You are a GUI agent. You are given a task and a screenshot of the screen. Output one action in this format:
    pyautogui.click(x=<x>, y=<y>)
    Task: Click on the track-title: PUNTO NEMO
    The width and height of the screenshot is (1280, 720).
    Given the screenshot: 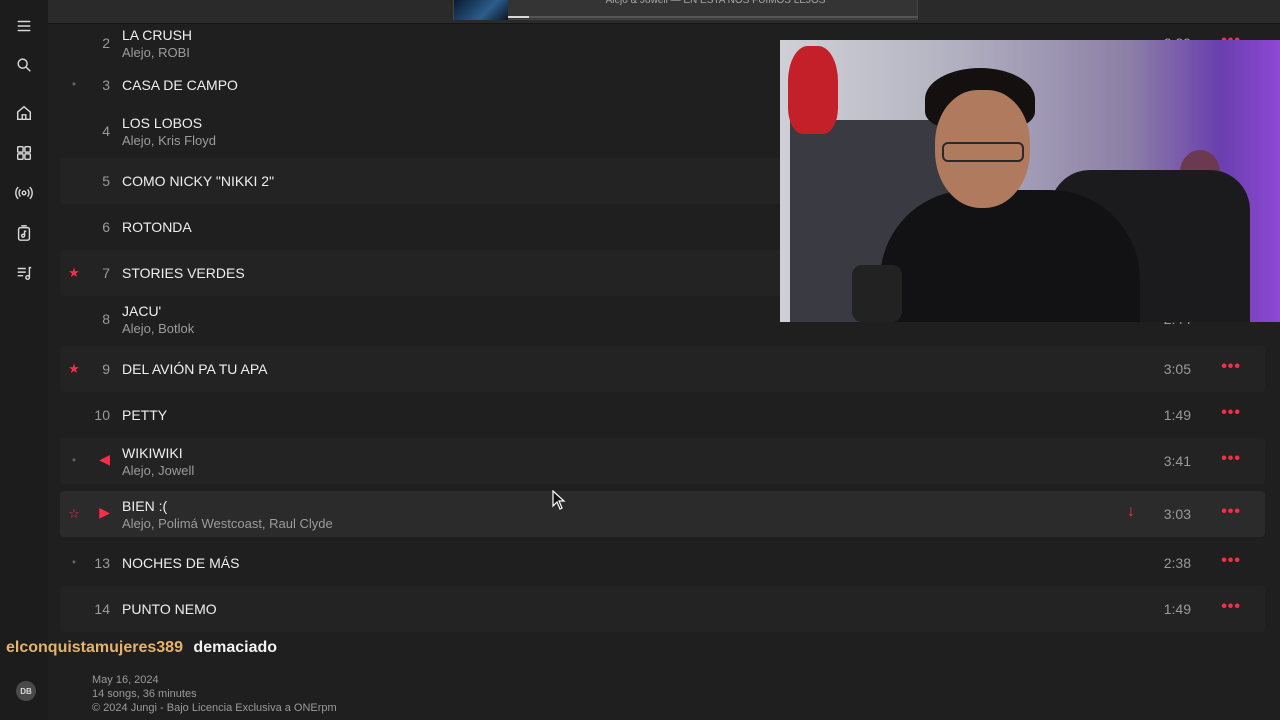 What is the action you would take?
    pyautogui.click(x=169, y=609)
    